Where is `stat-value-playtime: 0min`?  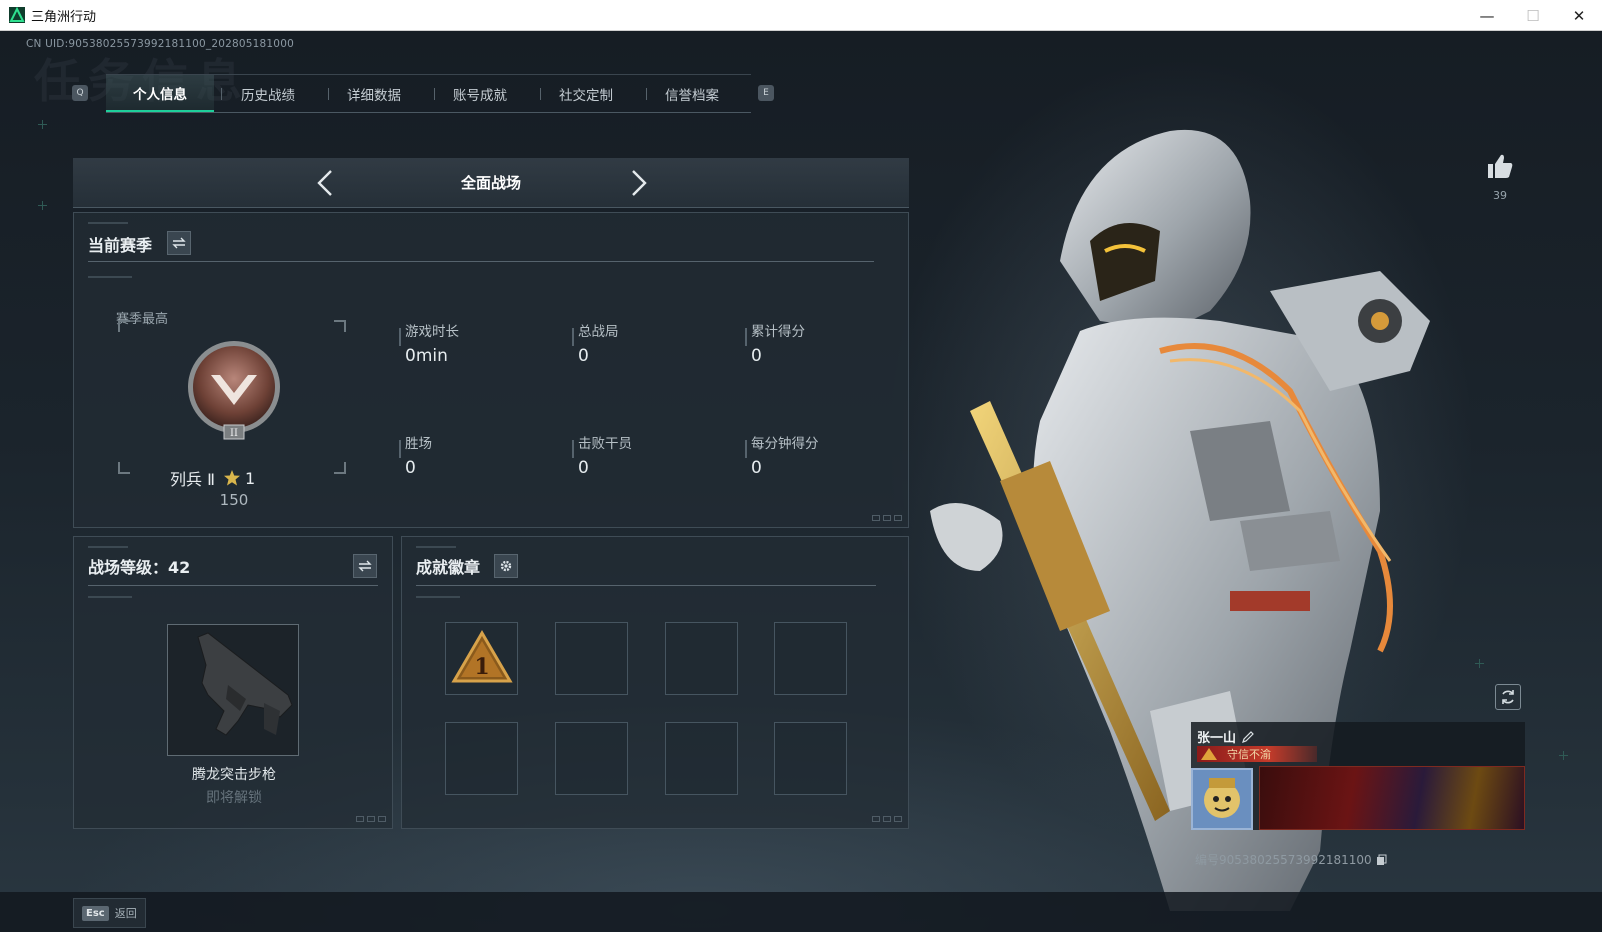
stat-value-playtime: 0min is located at coordinates (426, 356).